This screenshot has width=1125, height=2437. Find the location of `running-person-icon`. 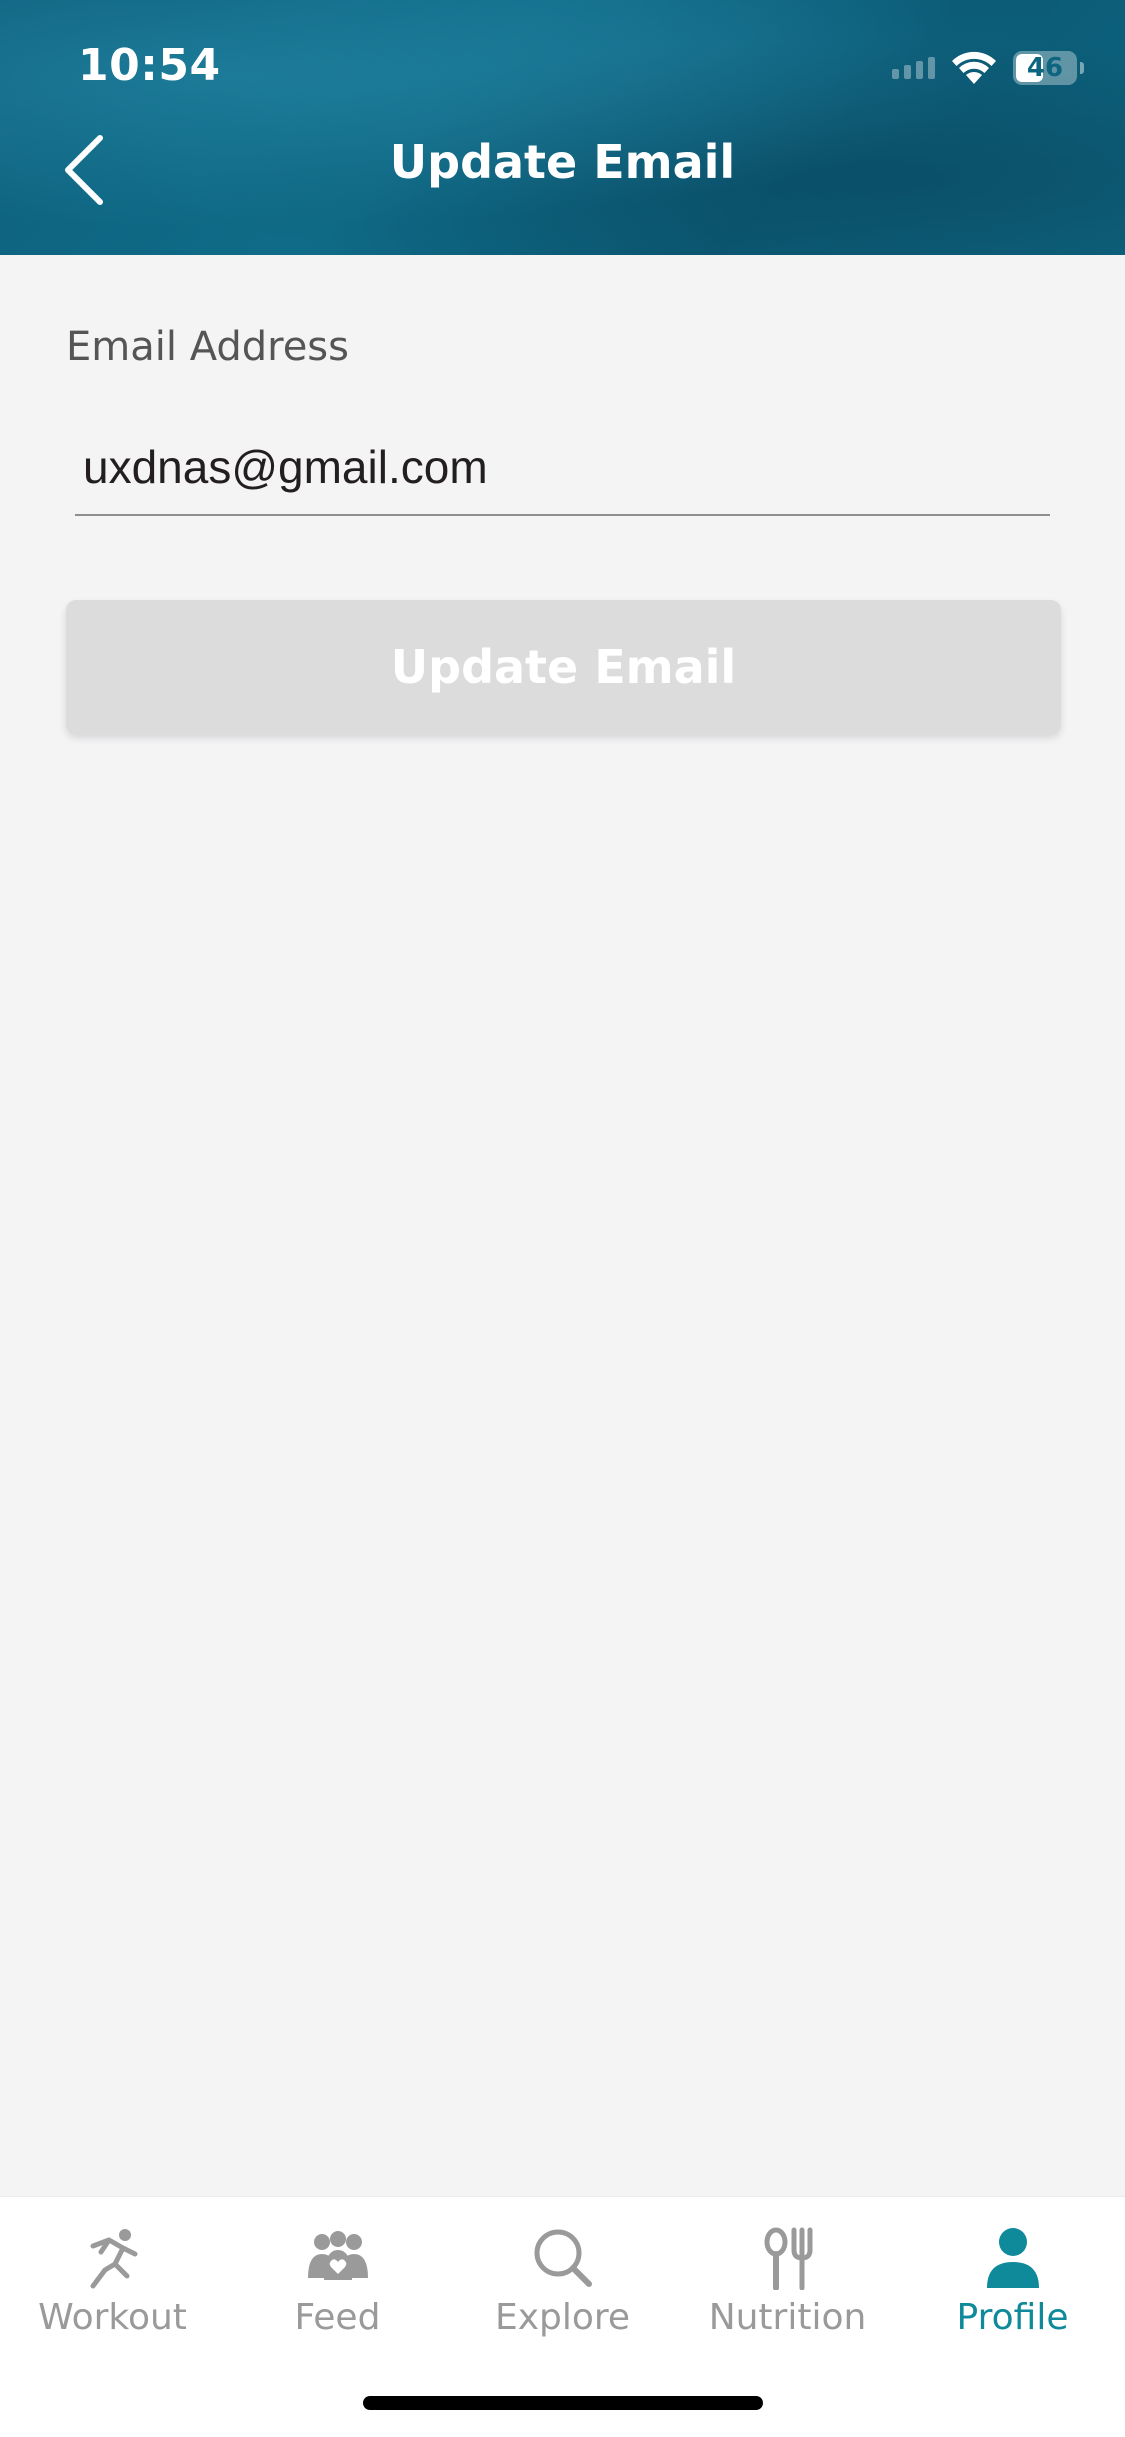

running-person-icon is located at coordinates (113, 2258).